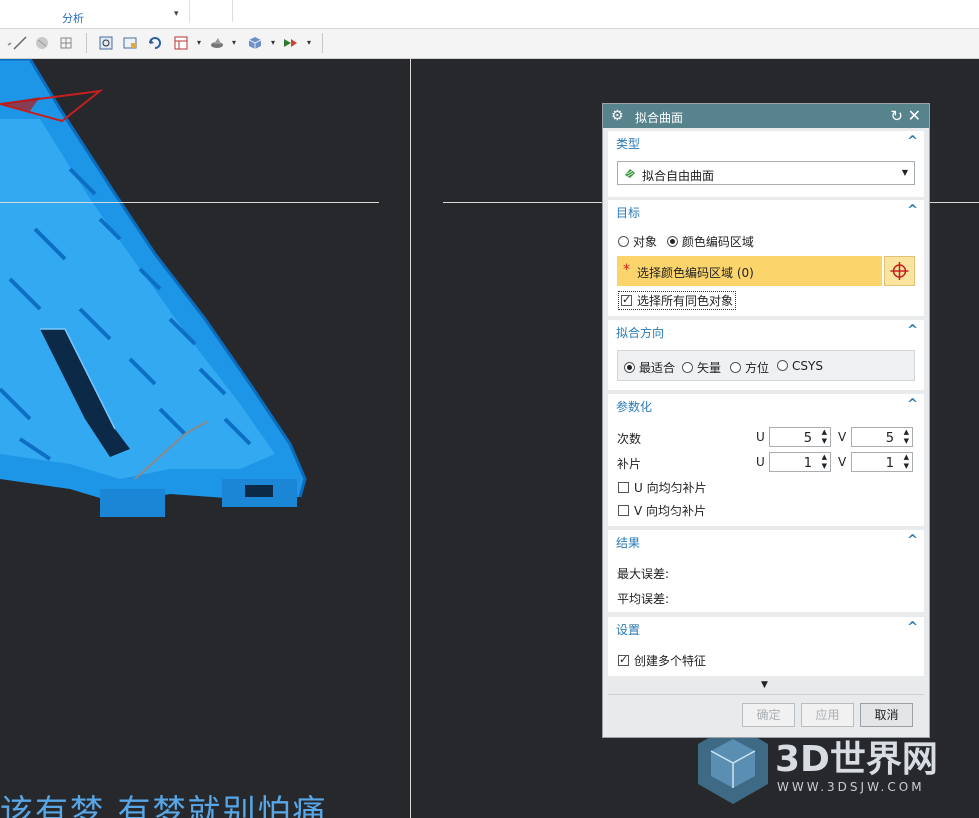  I want to click on shaded-tool-icon, so click(42, 43).